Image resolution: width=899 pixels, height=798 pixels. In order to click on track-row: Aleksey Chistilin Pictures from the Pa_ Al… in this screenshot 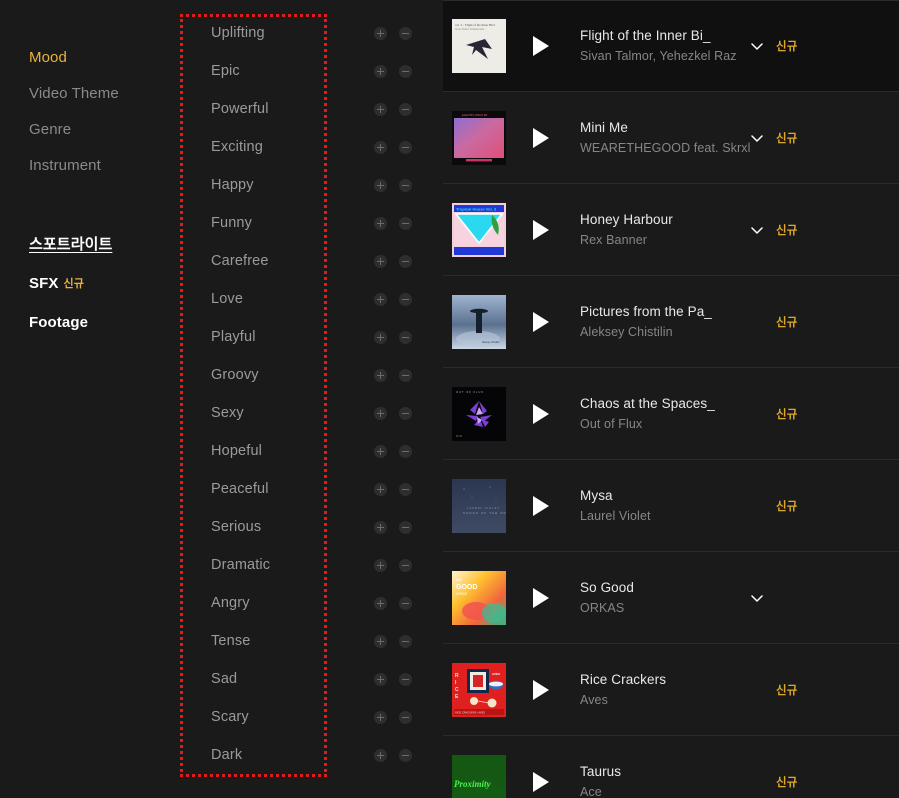, I will do `click(671, 322)`.